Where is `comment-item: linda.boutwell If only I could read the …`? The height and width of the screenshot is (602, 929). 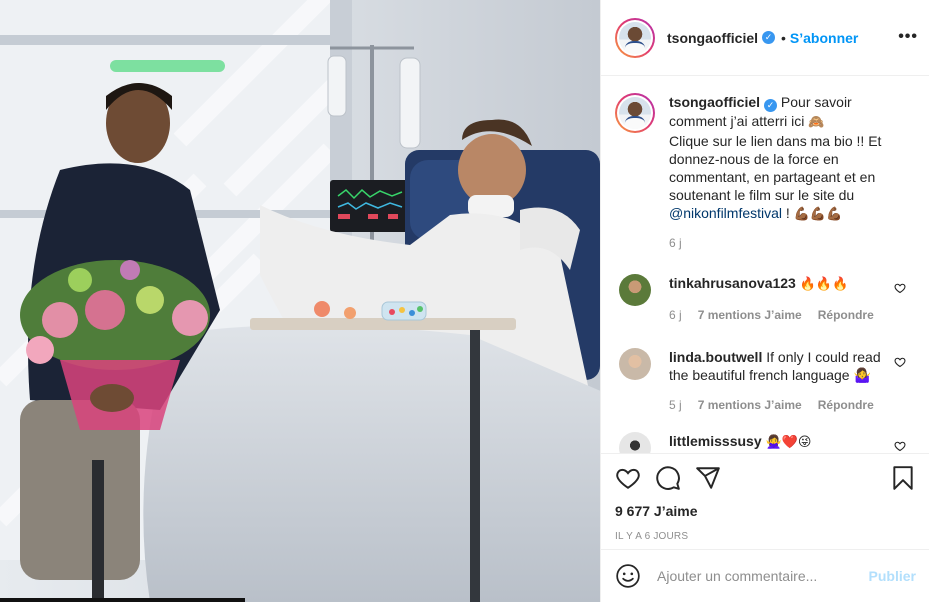 comment-item: linda.boutwell If only I could read the … is located at coordinates (765, 381).